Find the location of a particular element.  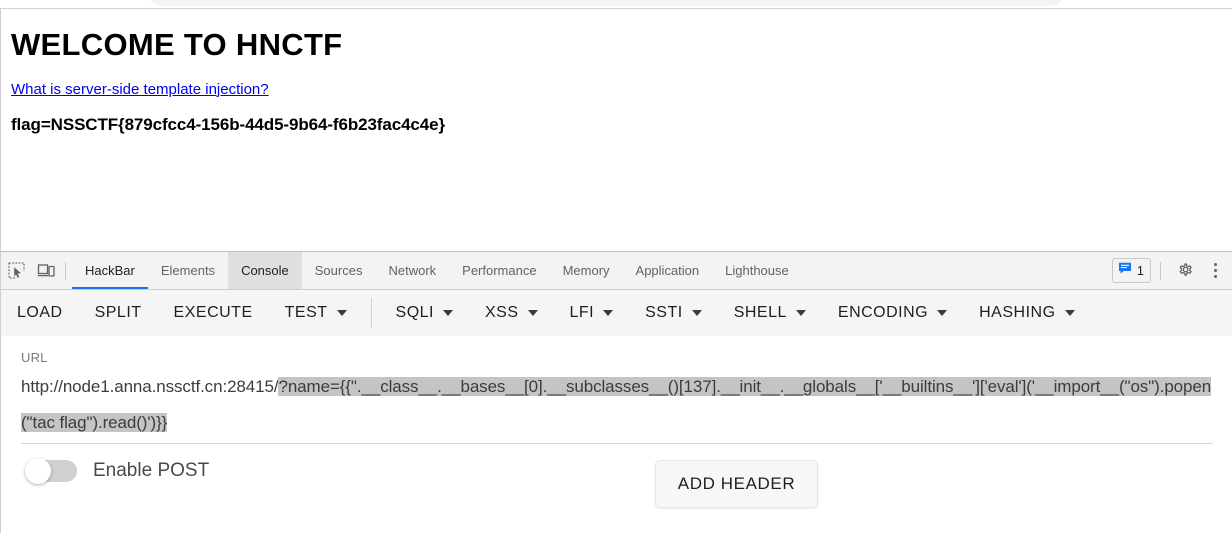

tab-sources: Sources is located at coordinates (339, 270).